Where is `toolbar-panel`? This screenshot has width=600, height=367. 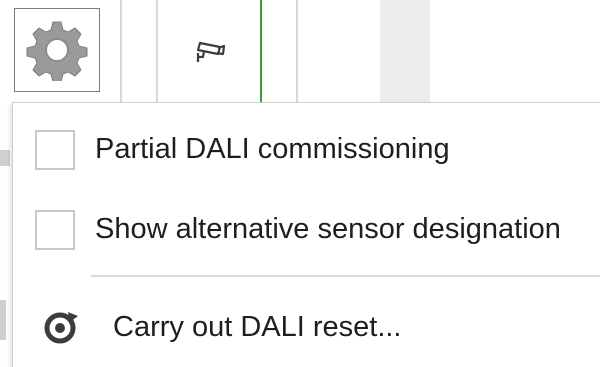 toolbar-panel is located at coordinates (405, 52).